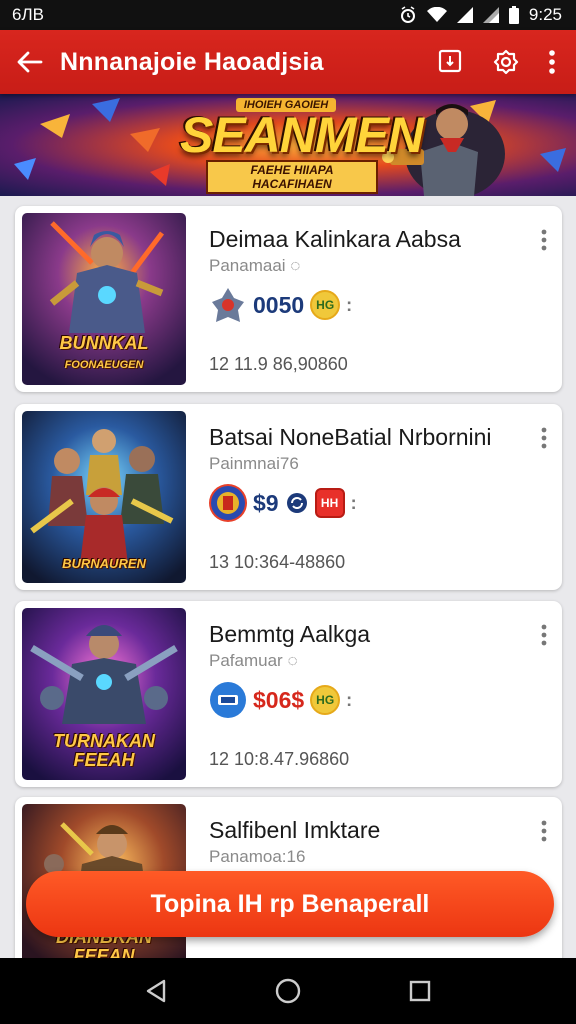 This screenshot has height=1024, width=576. Describe the element at coordinates (255, 265) in the screenshot. I see `card-subtitle: Panamaai ◌` at that location.